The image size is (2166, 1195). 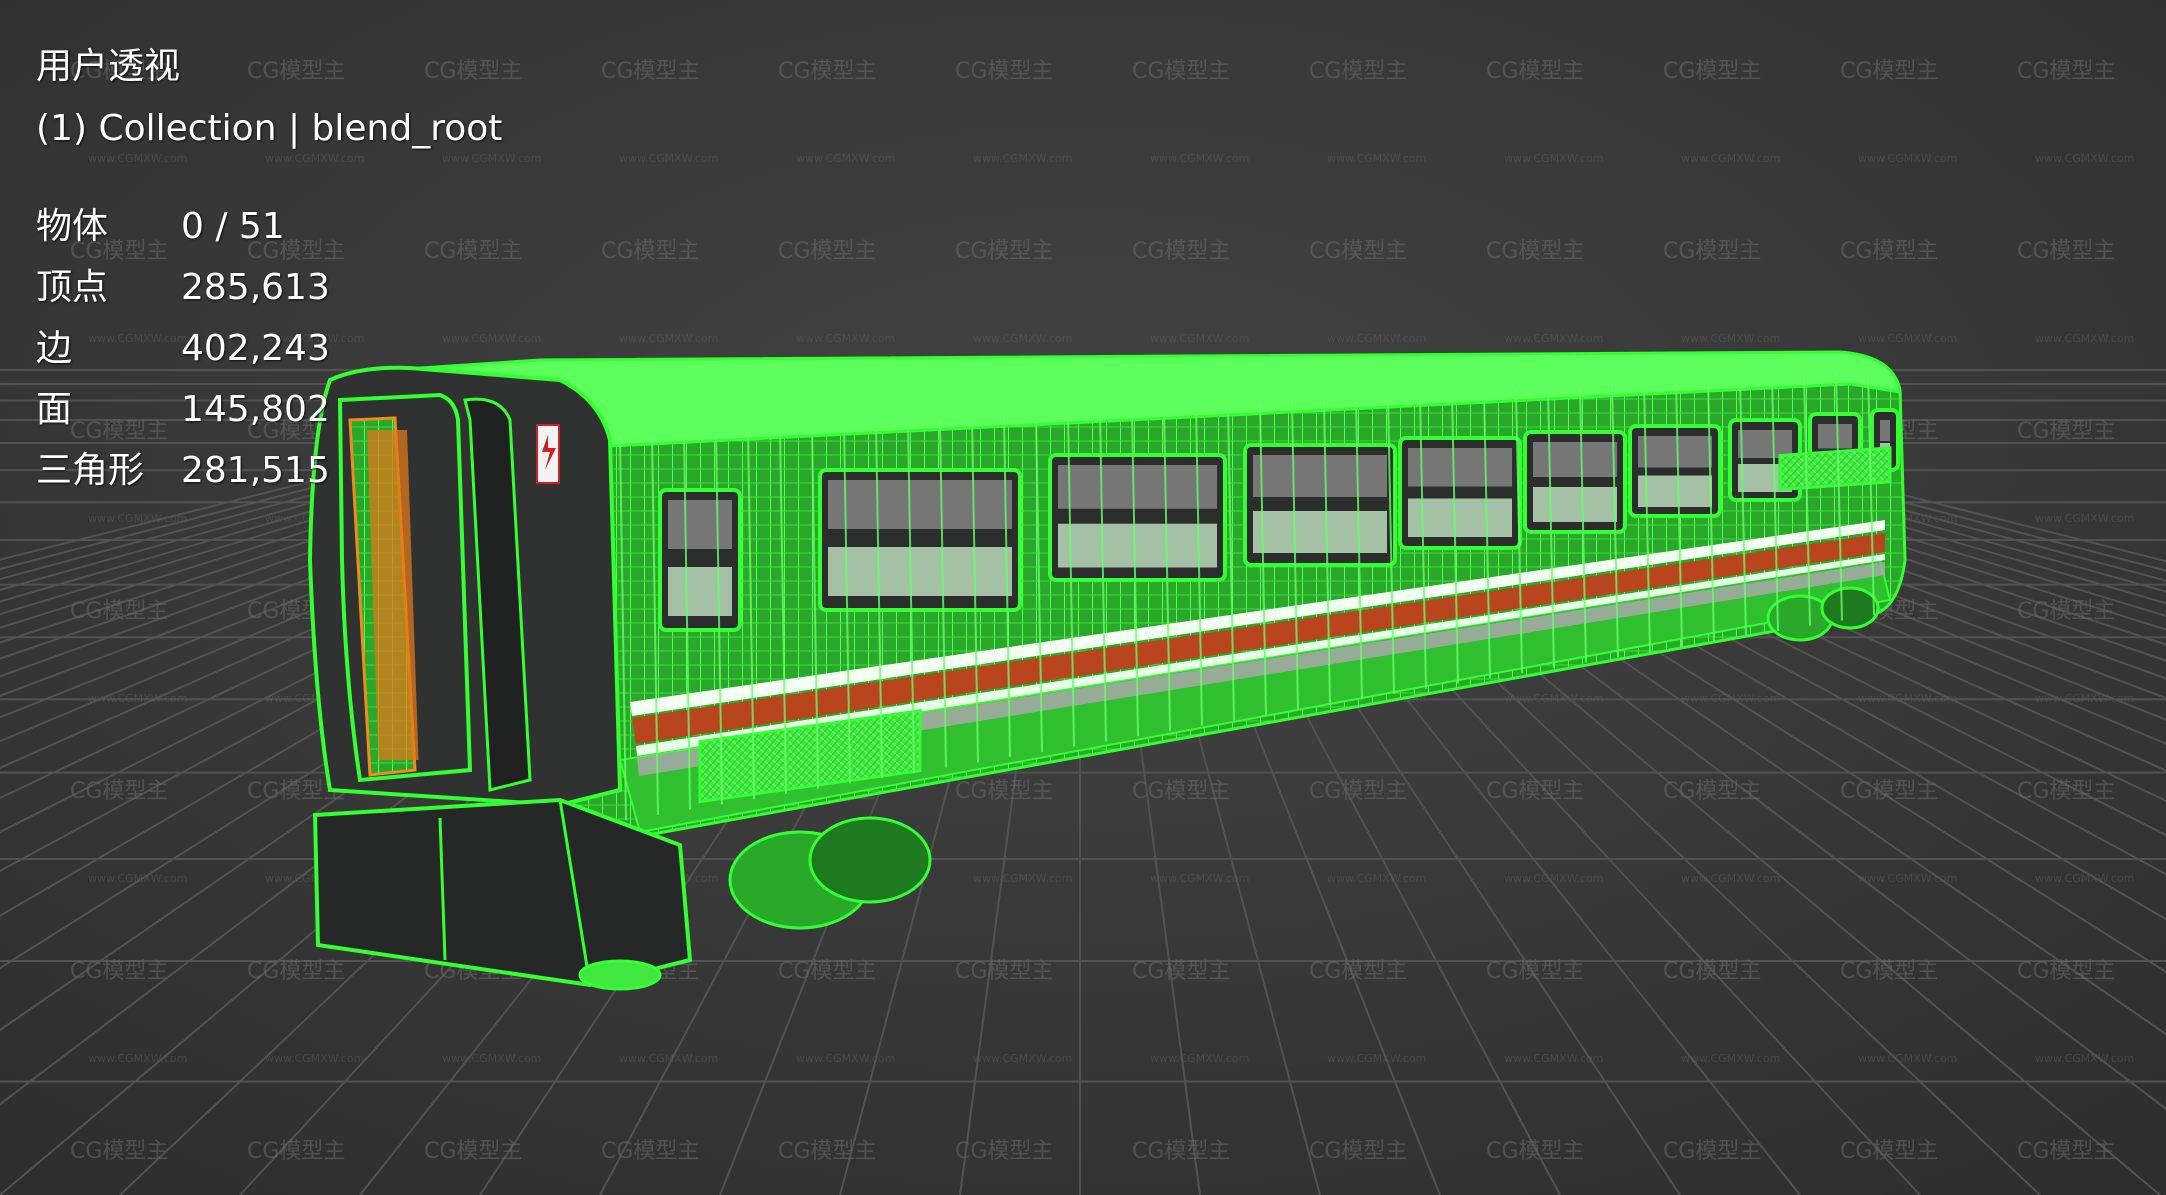 What do you see at coordinates (72, 226) in the screenshot?
I see `stat-label: 物体` at bounding box center [72, 226].